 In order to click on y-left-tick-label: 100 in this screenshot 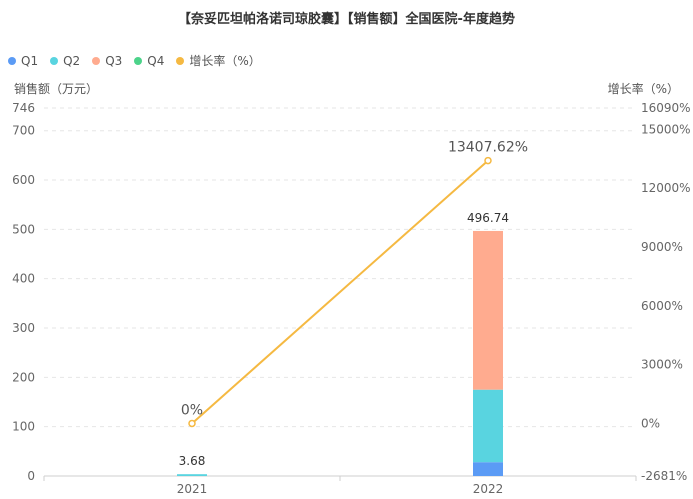, I will do `click(23, 427)`.